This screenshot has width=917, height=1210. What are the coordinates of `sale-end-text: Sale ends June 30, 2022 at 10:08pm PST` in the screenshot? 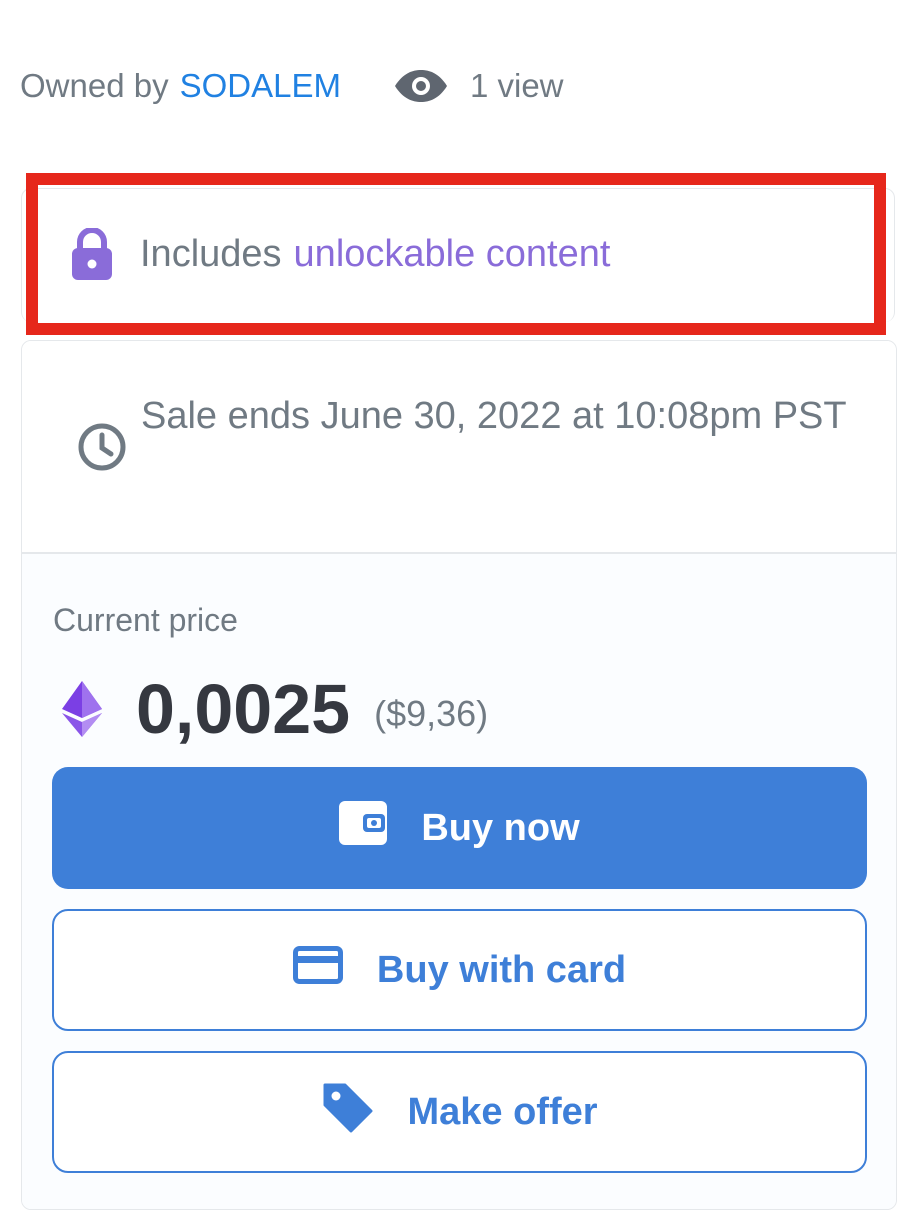 It's located at (494, 416).